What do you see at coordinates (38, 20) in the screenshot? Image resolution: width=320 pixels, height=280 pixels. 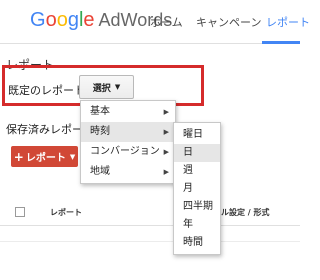 I see `logo-letter: G` at bounding box center [38, 20].